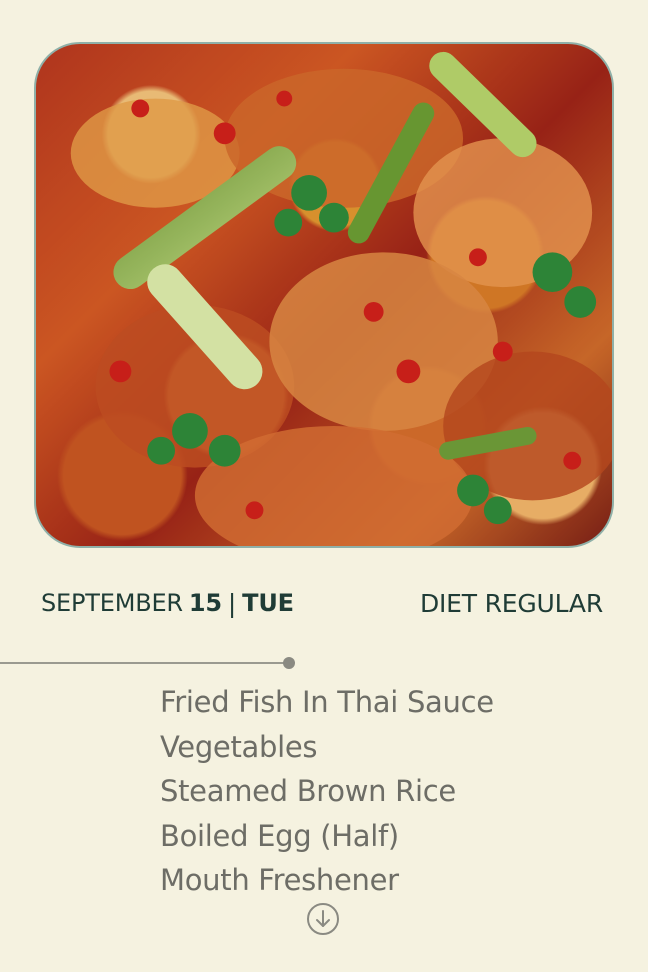  I want to click on section-divider, so click(144, 663).